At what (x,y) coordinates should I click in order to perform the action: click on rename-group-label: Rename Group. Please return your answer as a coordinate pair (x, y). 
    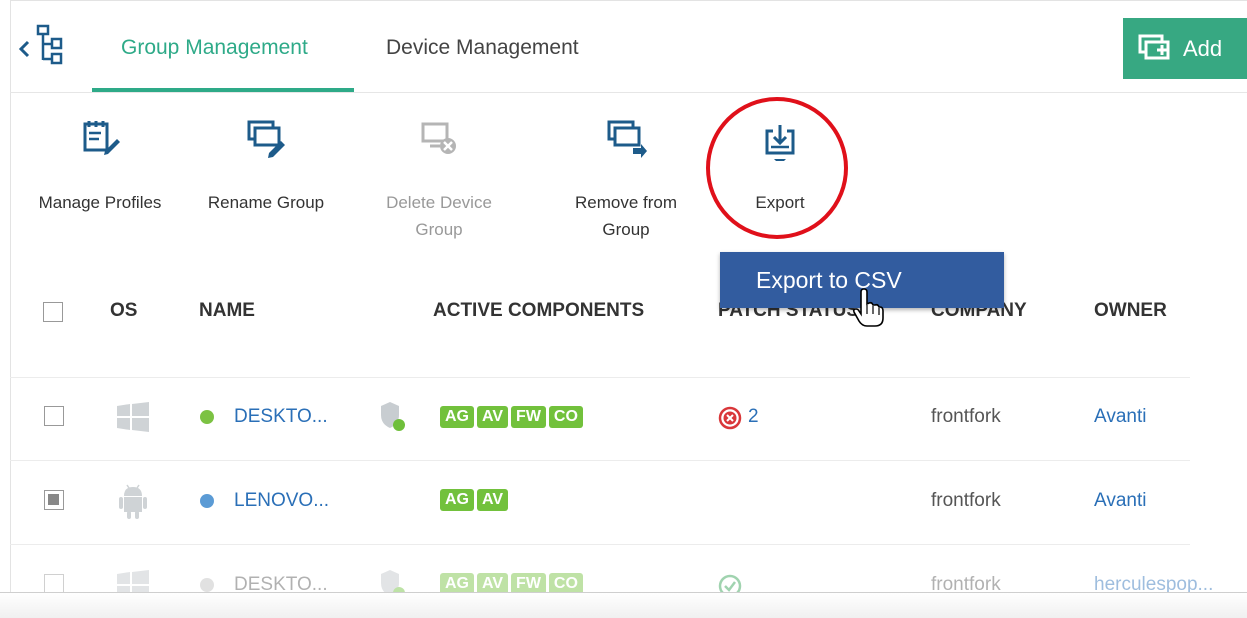
    Looking at the image, I should click on (266, 202).